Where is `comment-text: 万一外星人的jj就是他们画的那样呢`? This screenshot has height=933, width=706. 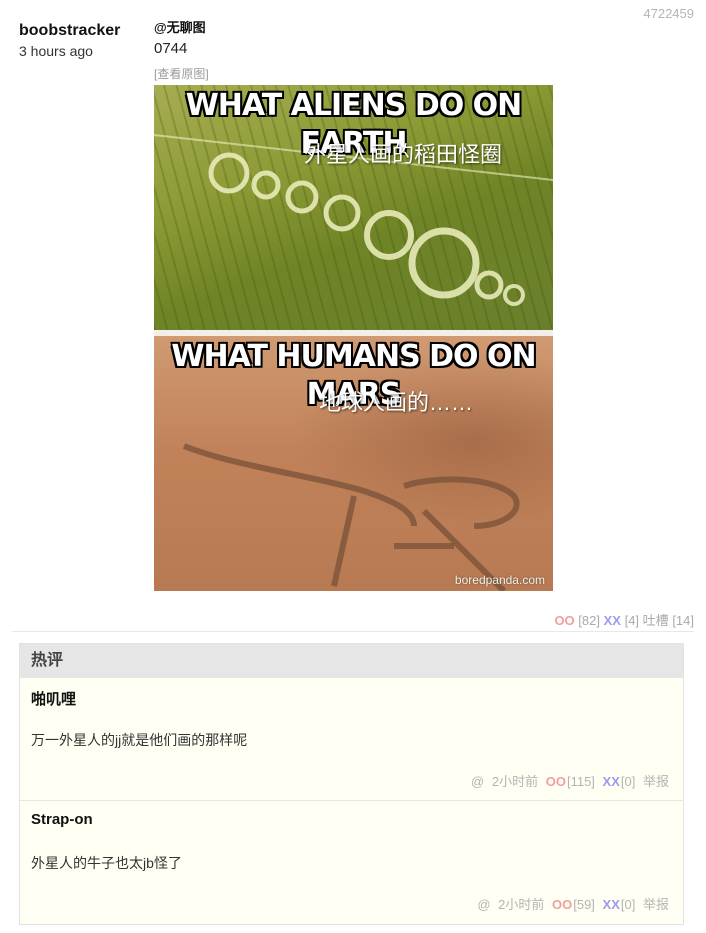 comment-text: 万一外星人的jj就是他们画的那样呢 is located at coordinates (139, 740).